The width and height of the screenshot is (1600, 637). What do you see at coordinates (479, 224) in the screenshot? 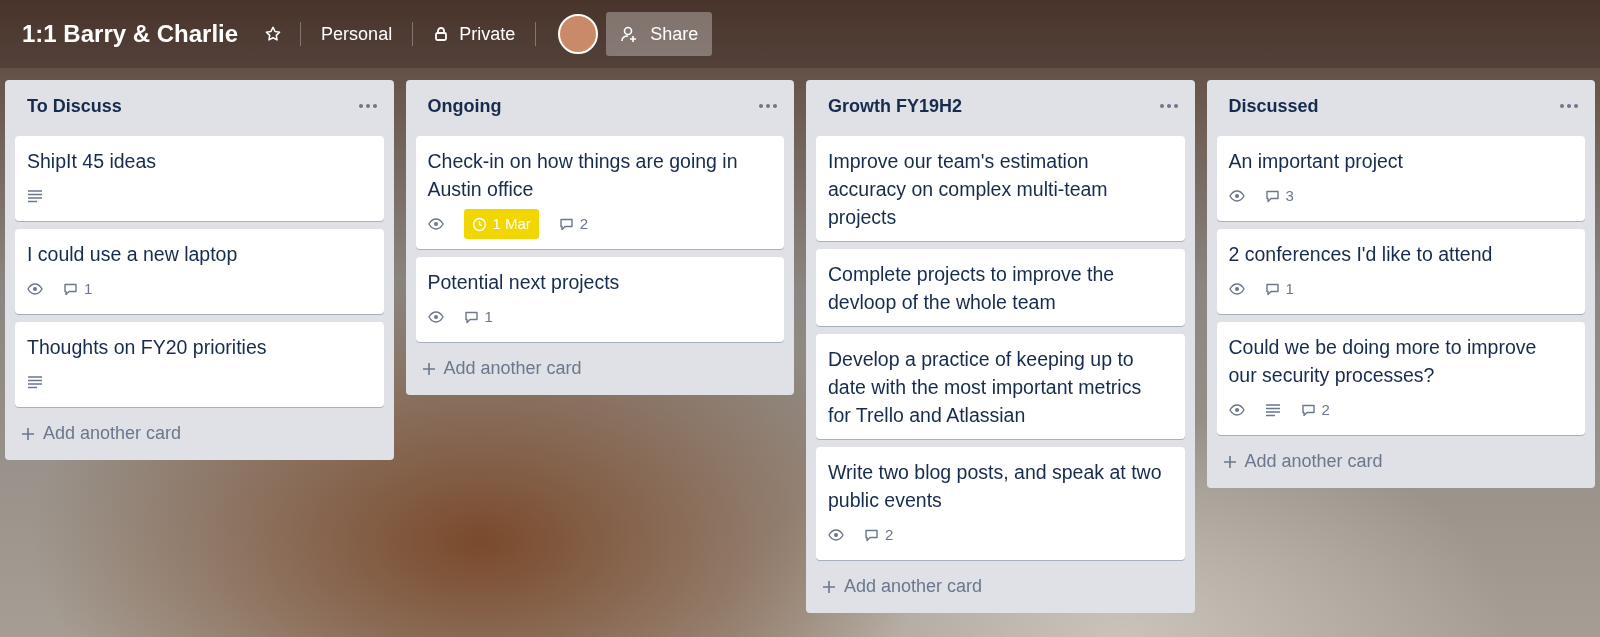
I see `clock-icon` at bounding box center [479, 224].